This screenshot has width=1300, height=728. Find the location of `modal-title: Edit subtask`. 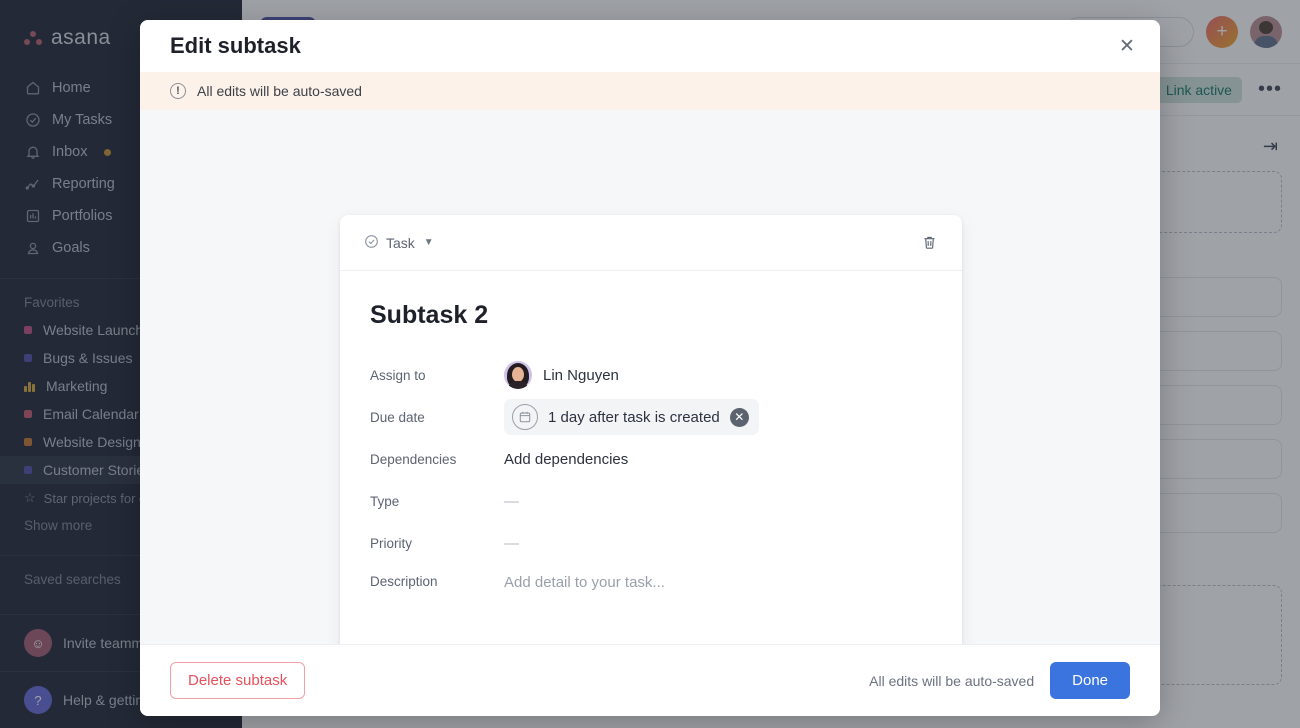

modal-title: Edit subtask is located at coordinates (235, 45).